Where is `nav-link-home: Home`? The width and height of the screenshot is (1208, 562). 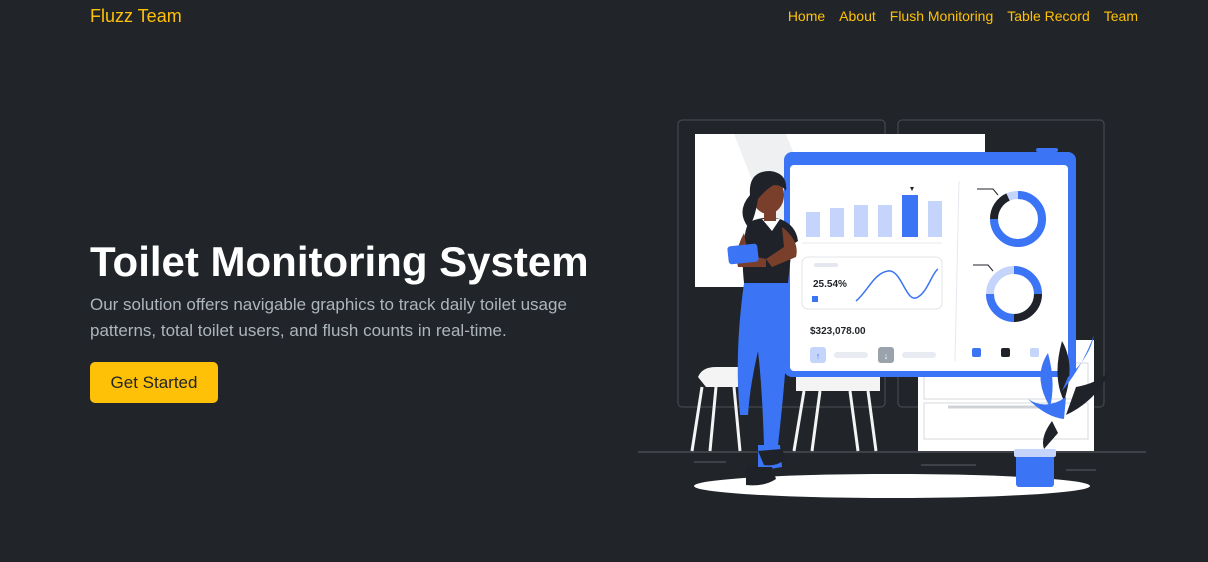 nav-link-home: Home is located at coordinates (806, 16).